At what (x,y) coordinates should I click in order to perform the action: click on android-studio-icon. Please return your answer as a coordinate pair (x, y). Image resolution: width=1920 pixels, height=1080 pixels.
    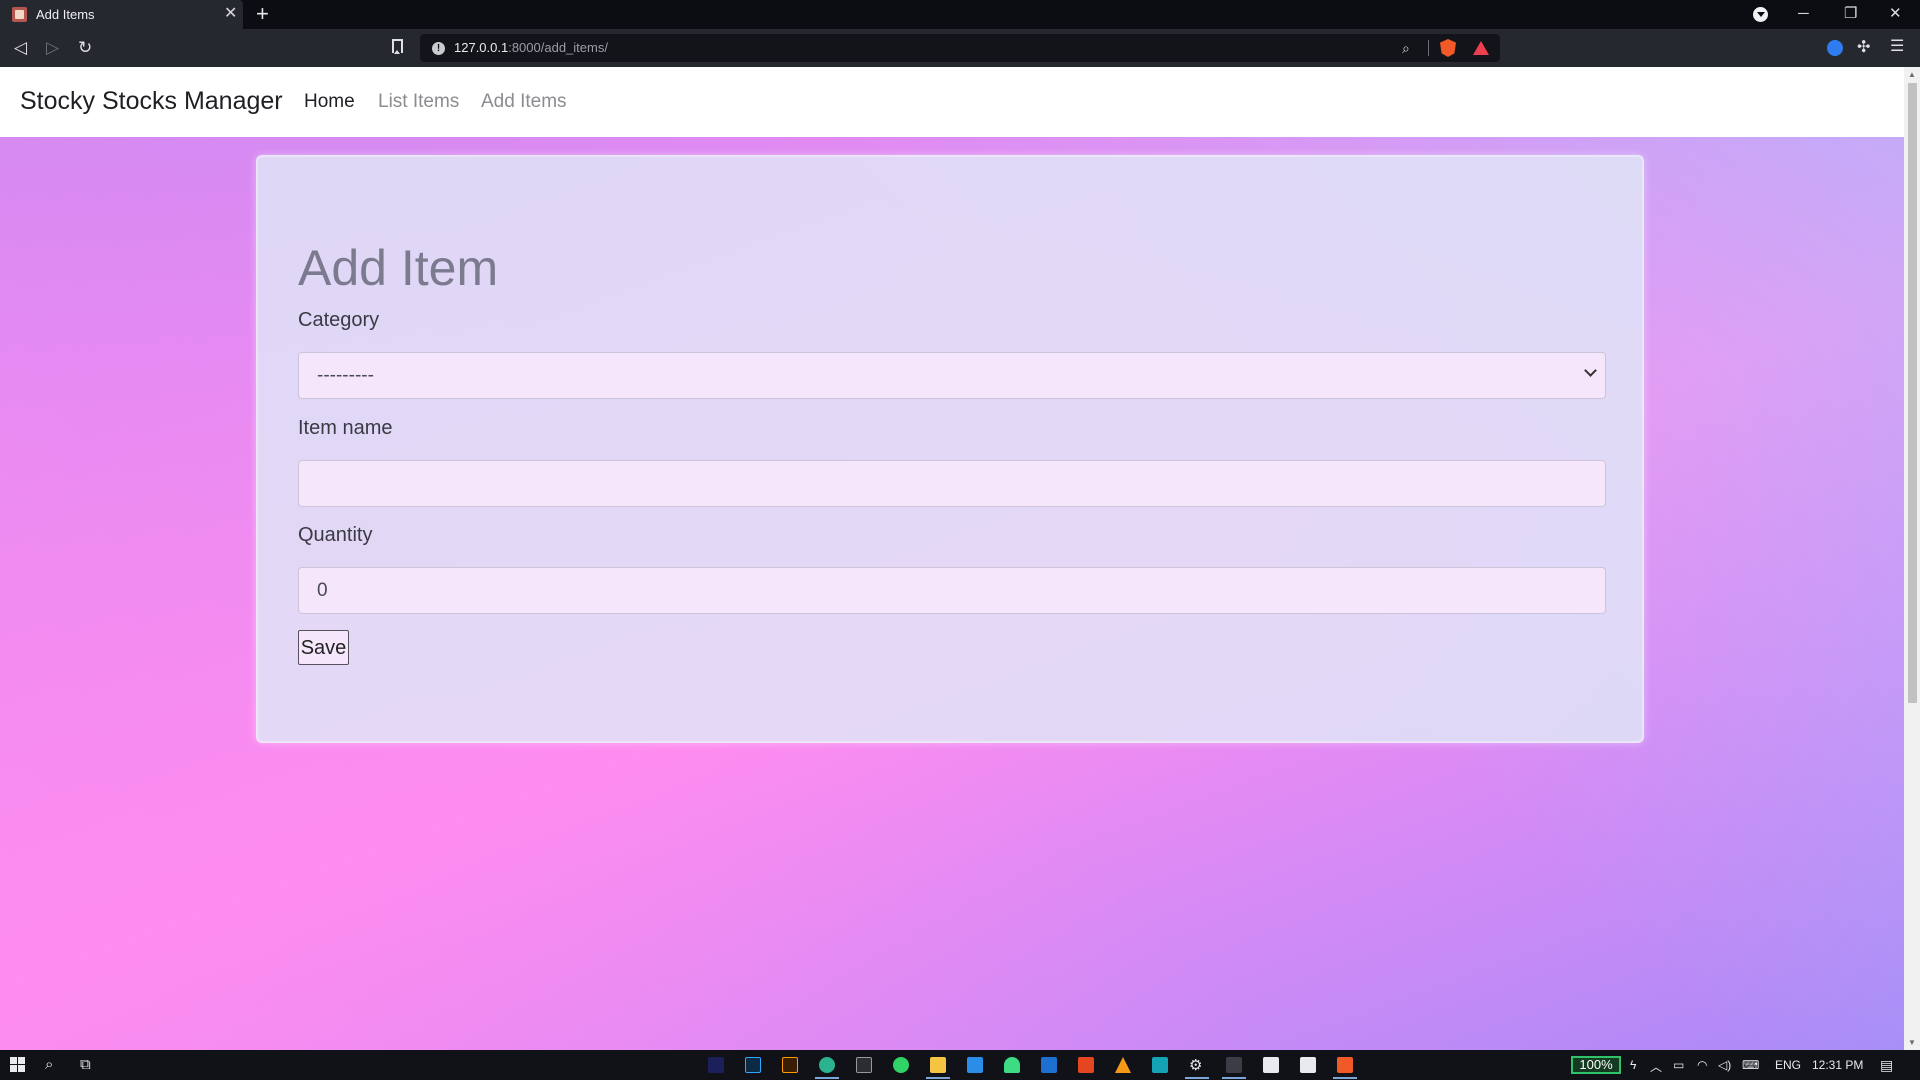
    Looking at the image, I should click on (1012, 1065).